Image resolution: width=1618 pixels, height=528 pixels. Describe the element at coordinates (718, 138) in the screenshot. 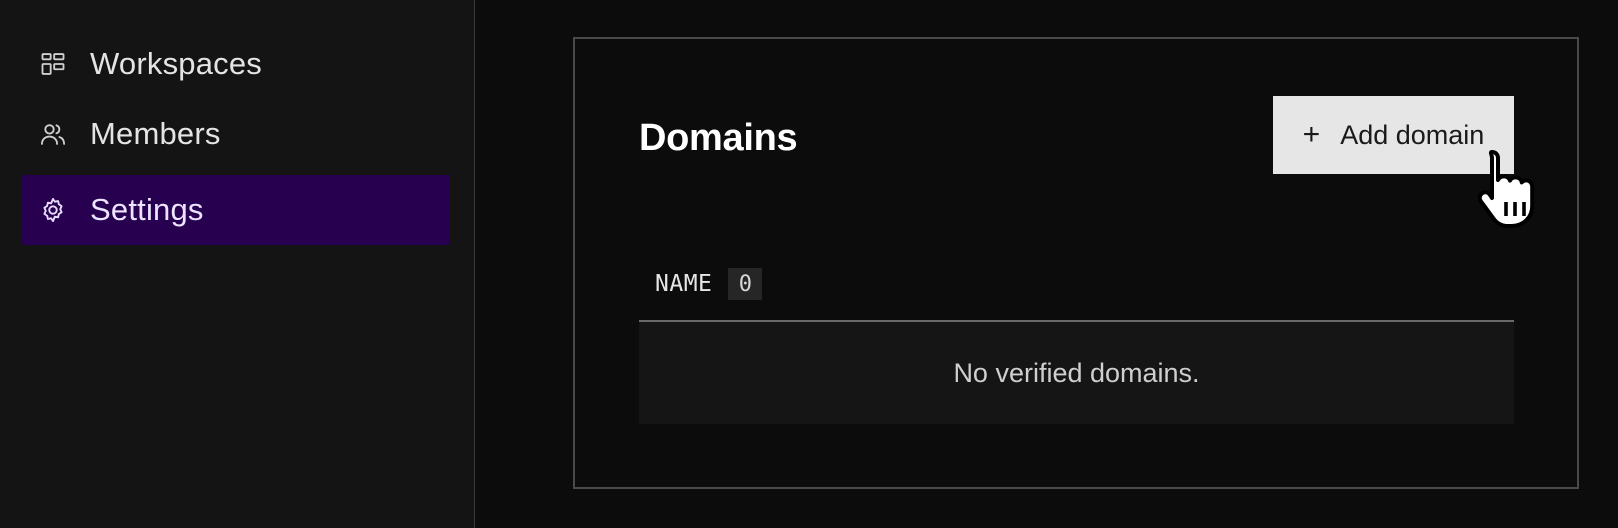

I see `page-title: Domains` at that location.